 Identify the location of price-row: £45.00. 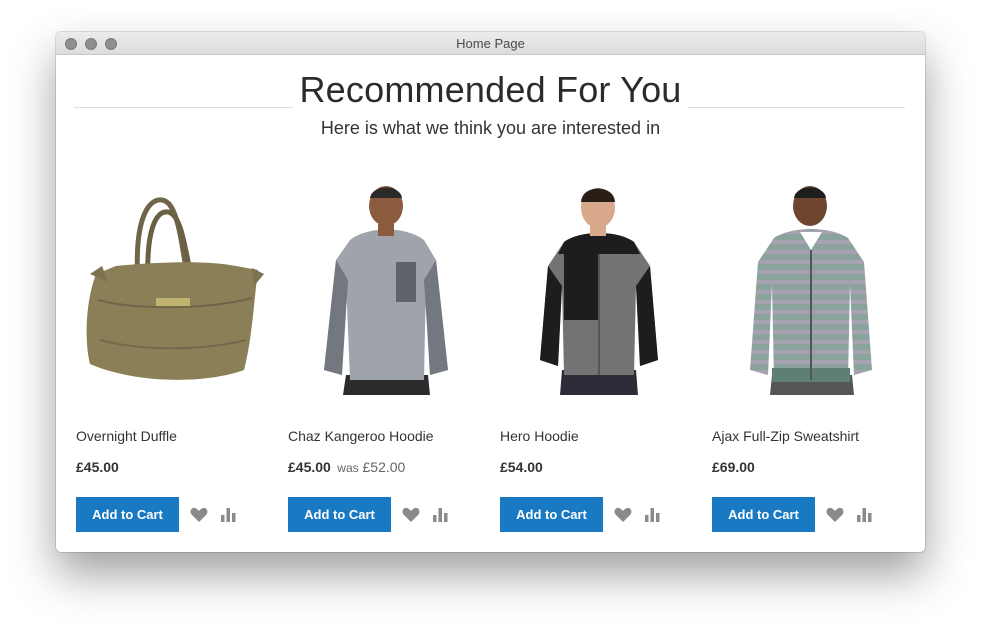
(97, 468).